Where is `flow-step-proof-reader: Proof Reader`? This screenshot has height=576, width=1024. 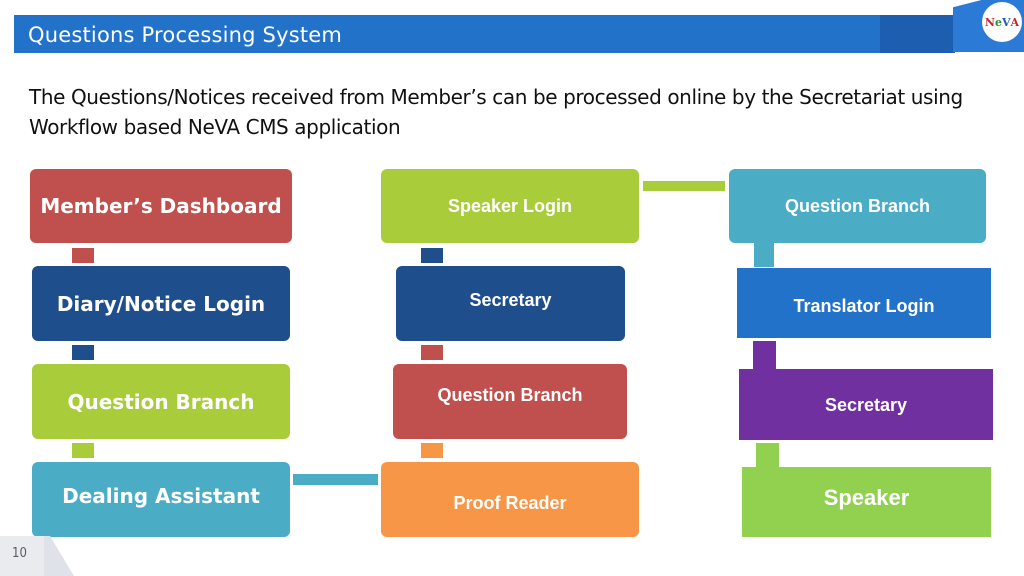 flow-step-proof-reader: Proof Reader is located at coordinates (510, 499).